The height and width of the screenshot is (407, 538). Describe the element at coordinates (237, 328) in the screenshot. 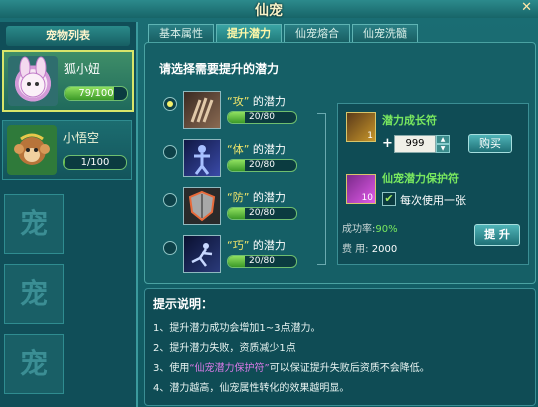

I see `hint-line: 1、提升潜力成功会增加1~3点潜力。` at that location.